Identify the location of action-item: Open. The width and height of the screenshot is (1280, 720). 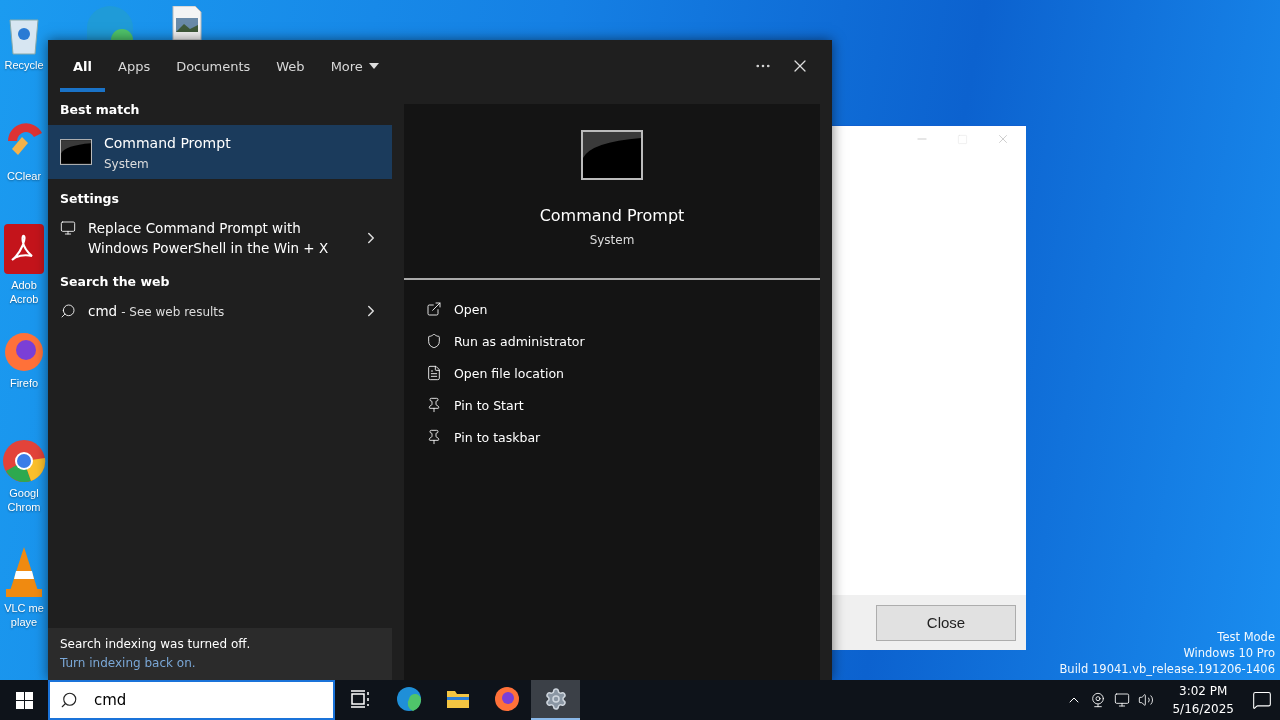
(612, 309).